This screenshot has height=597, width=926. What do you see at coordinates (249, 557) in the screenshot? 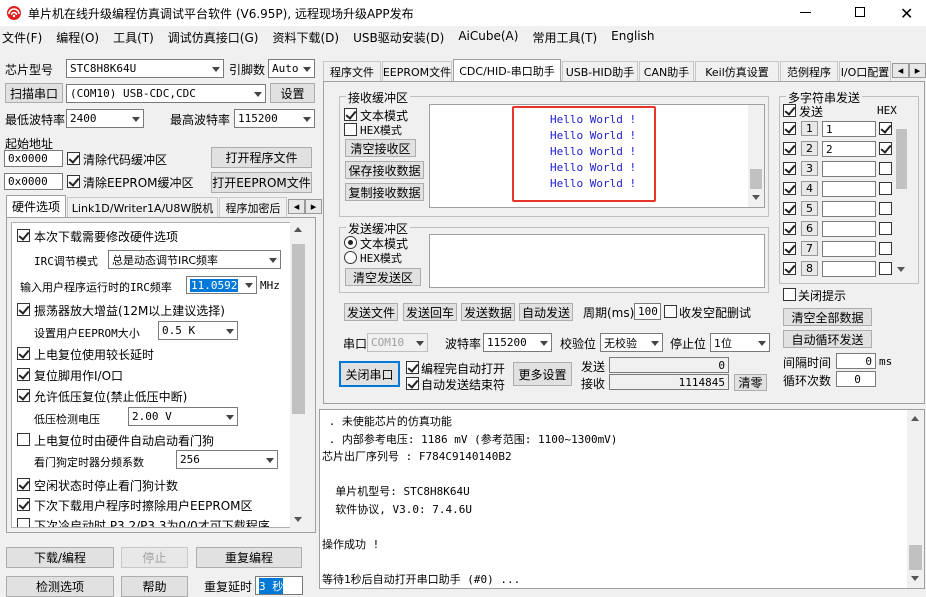
I see `reprogram-button: 重复编程` at bounding box center [249, 557].